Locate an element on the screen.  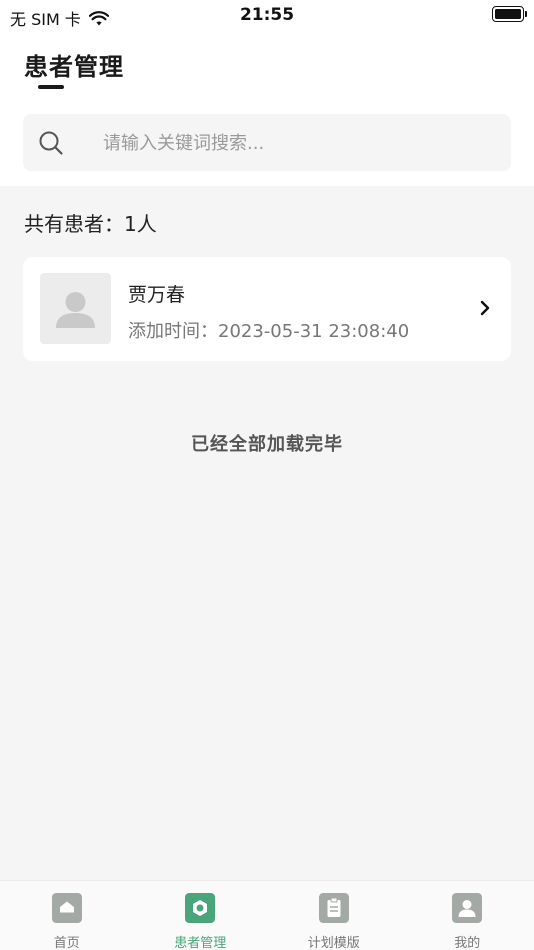
patient-card: 贾万春 添加时间：2023-05-31 23:08:40 is located at coordinates (267, 309).